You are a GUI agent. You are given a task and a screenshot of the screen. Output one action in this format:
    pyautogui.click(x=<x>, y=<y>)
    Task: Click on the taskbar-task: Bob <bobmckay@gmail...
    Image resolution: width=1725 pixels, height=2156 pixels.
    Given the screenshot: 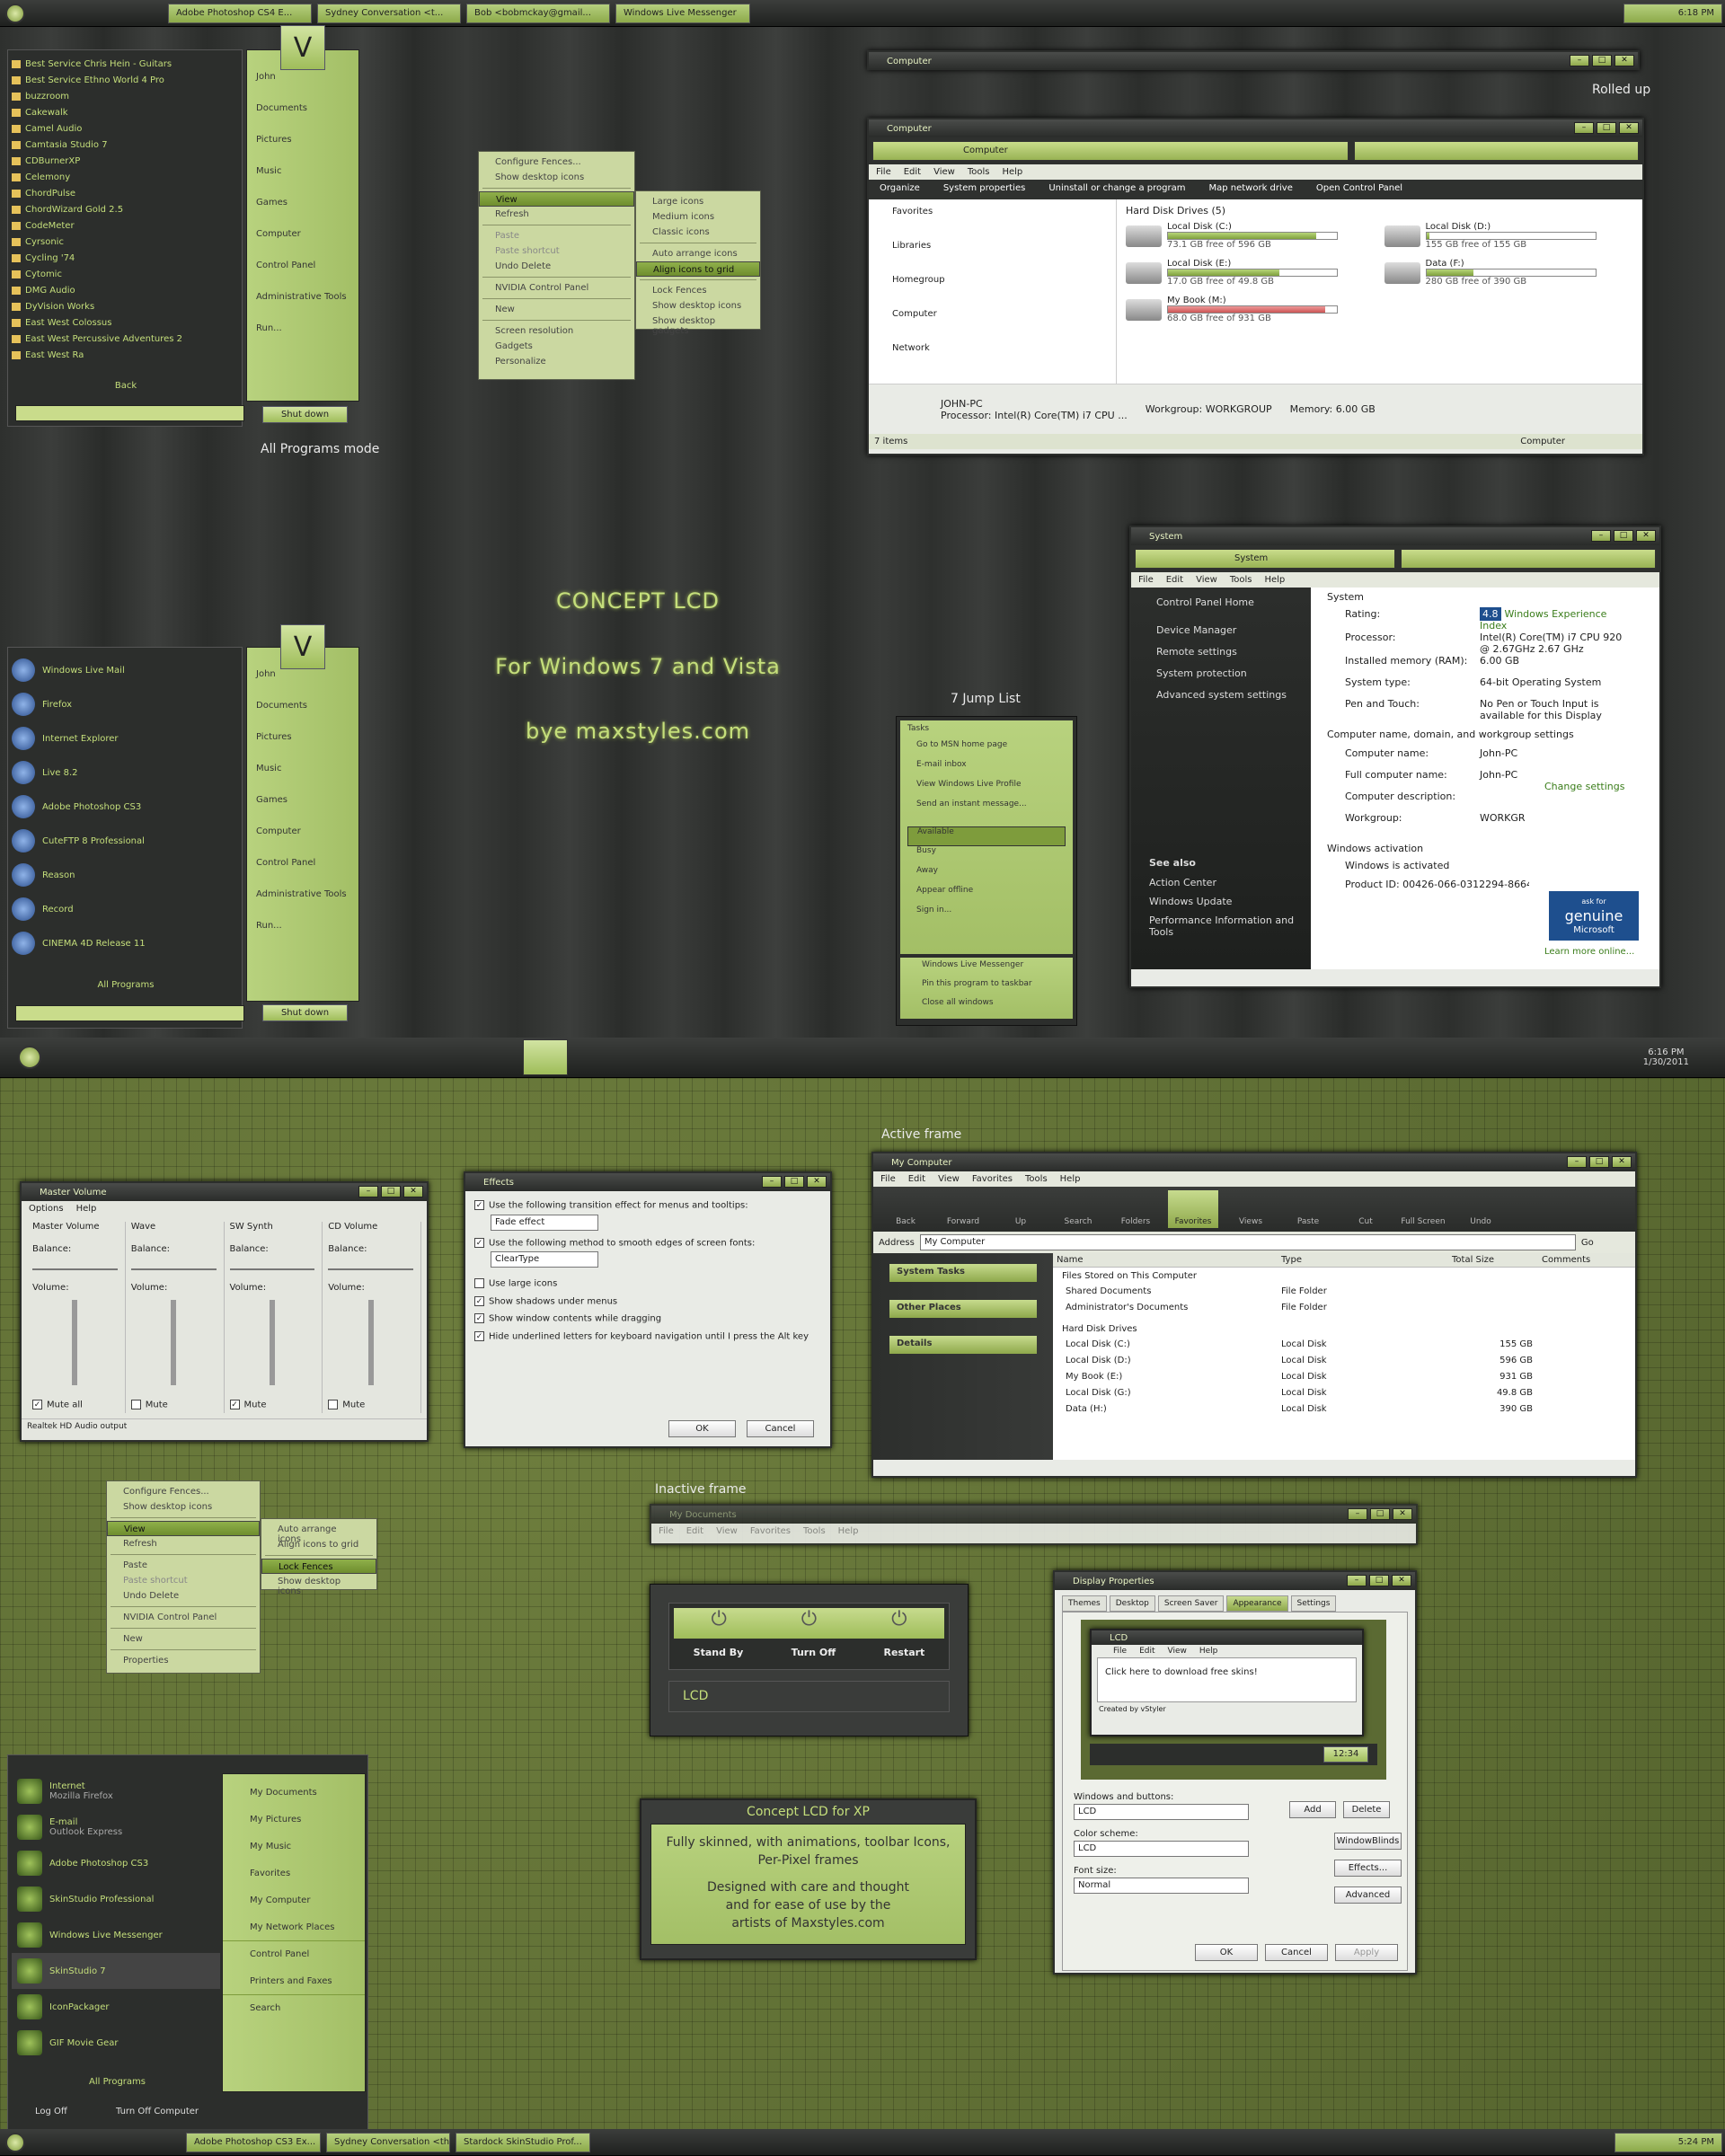 What is the action you would take?
    pyautogui.click(x=538, y=13)
    